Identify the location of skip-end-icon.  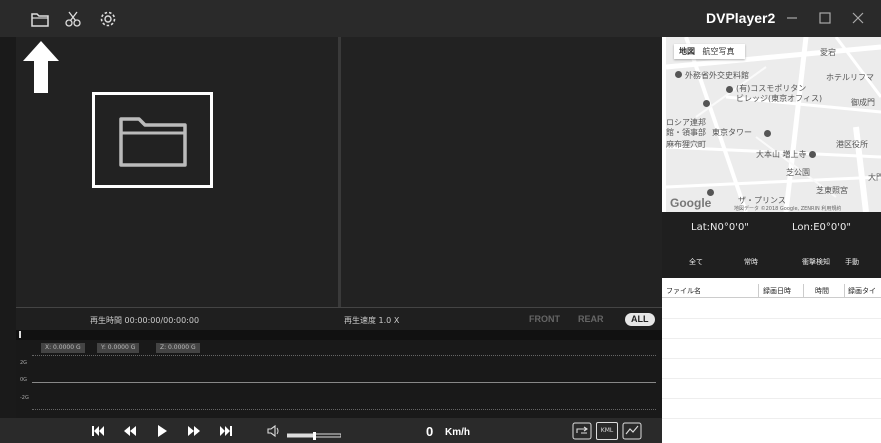
(226, 431).